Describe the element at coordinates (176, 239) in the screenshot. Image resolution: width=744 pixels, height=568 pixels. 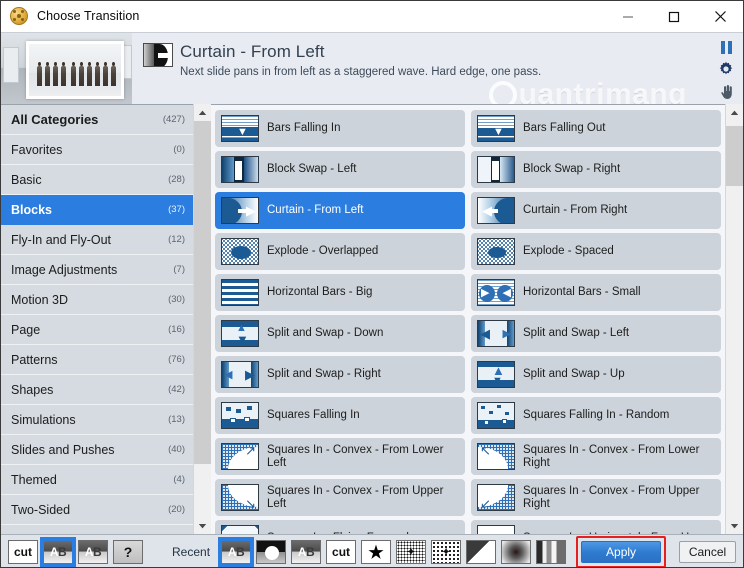
I see `sidebar-item-count: (12)` at that location.